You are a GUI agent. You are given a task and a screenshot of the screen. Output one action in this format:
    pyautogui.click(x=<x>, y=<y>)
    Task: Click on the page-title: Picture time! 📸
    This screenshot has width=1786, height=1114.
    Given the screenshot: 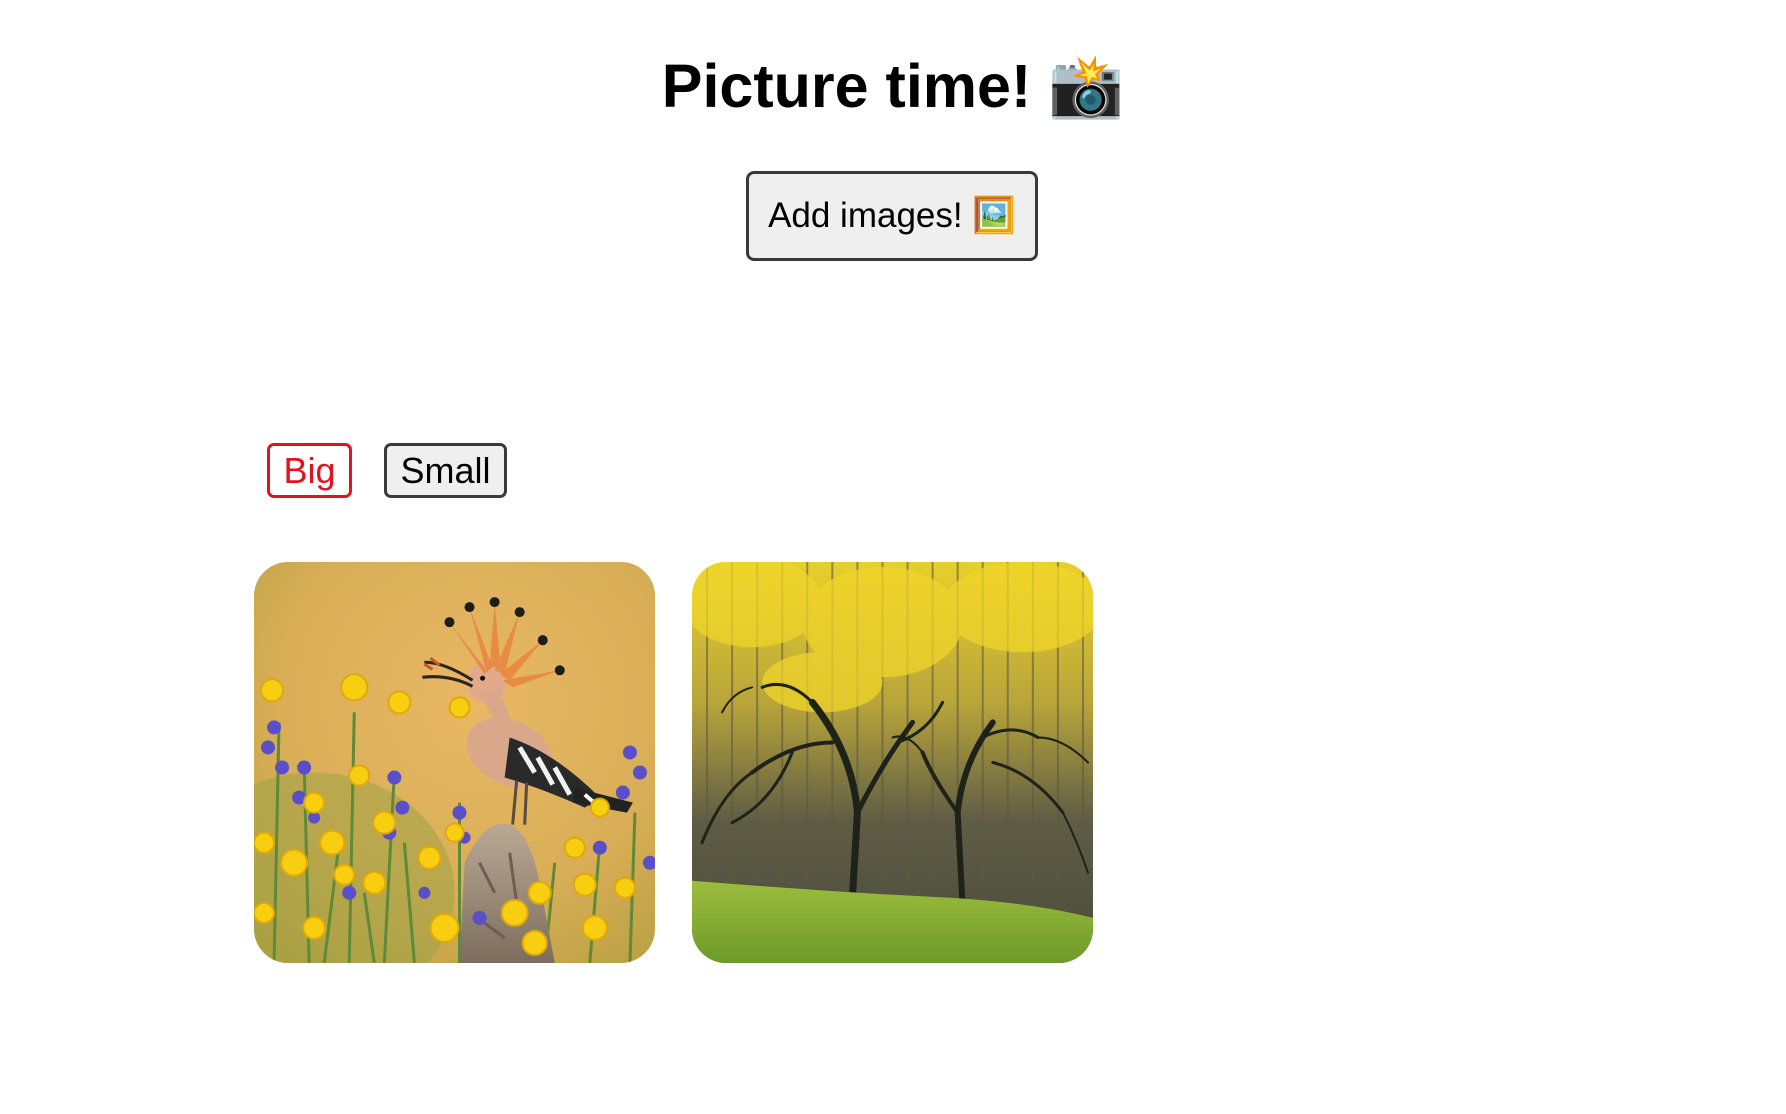 What is the action you would take?
    pyautogui.click(x=893, y=86)
    